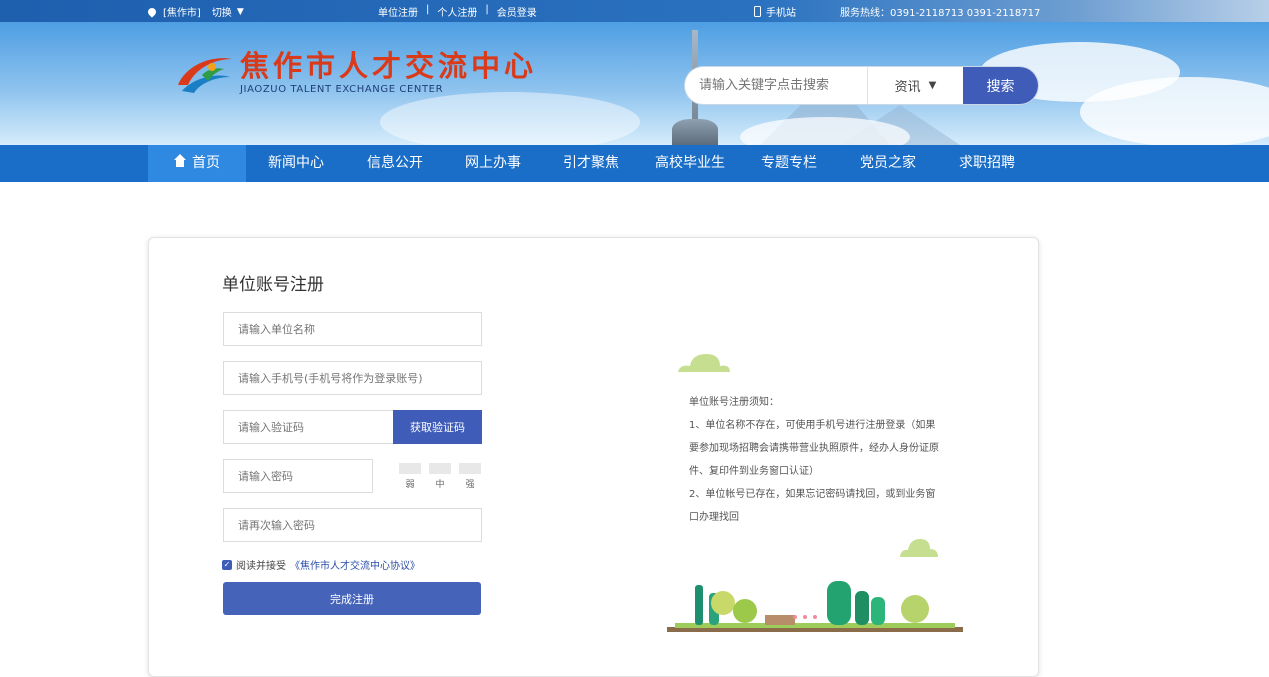 This screenshot has width=1269, height=677. I want to click on search-bar: 资讯 ▼ 搜索, so click(861, 85).